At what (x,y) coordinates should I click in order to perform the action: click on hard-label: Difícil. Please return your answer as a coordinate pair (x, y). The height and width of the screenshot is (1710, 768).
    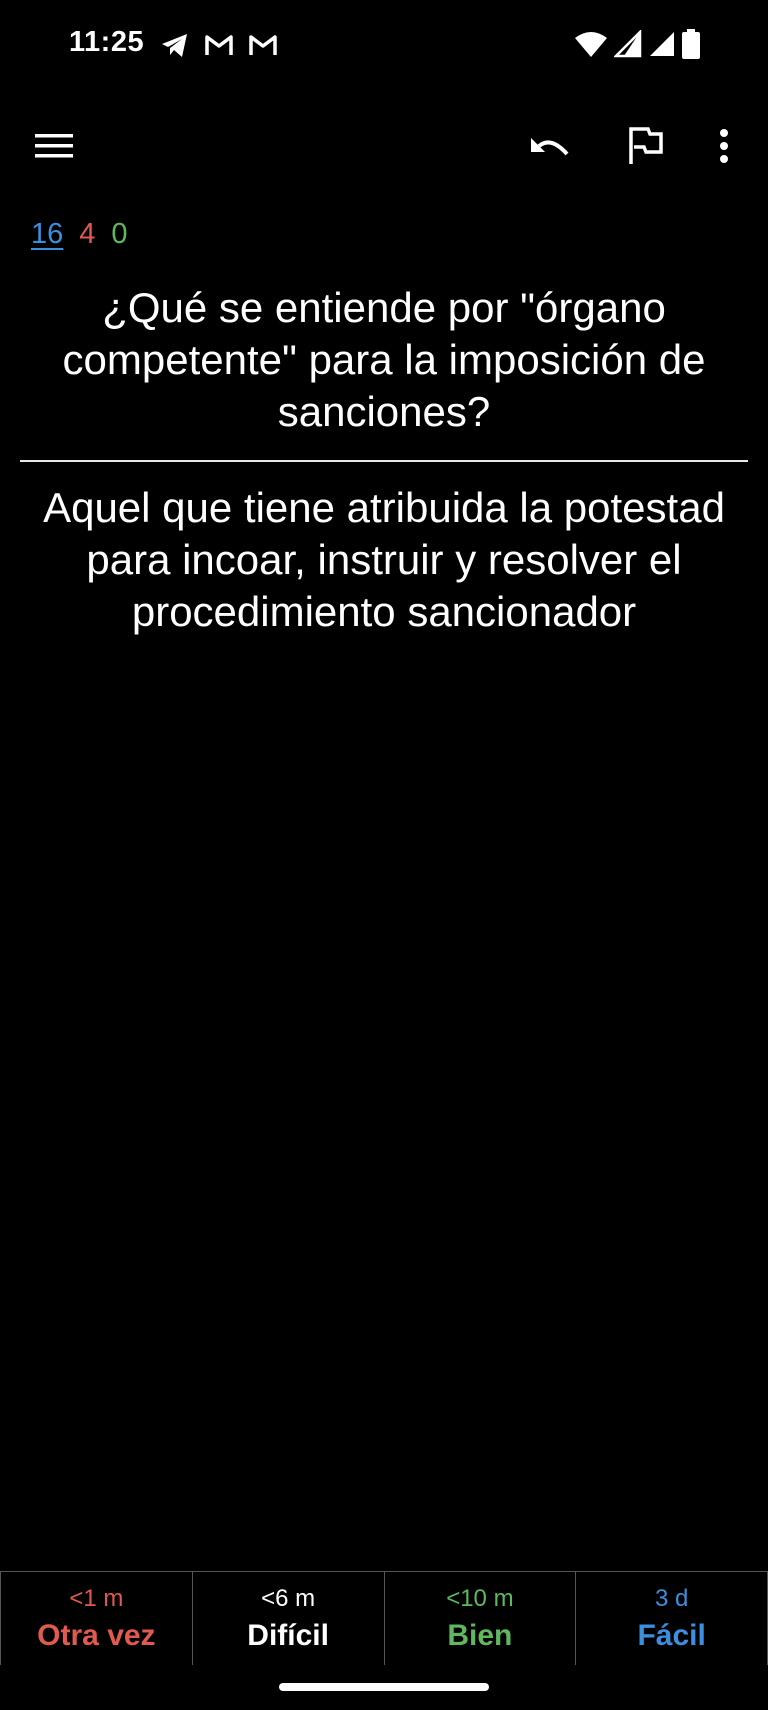
    Looking at the image, I should click on (288, 1635).